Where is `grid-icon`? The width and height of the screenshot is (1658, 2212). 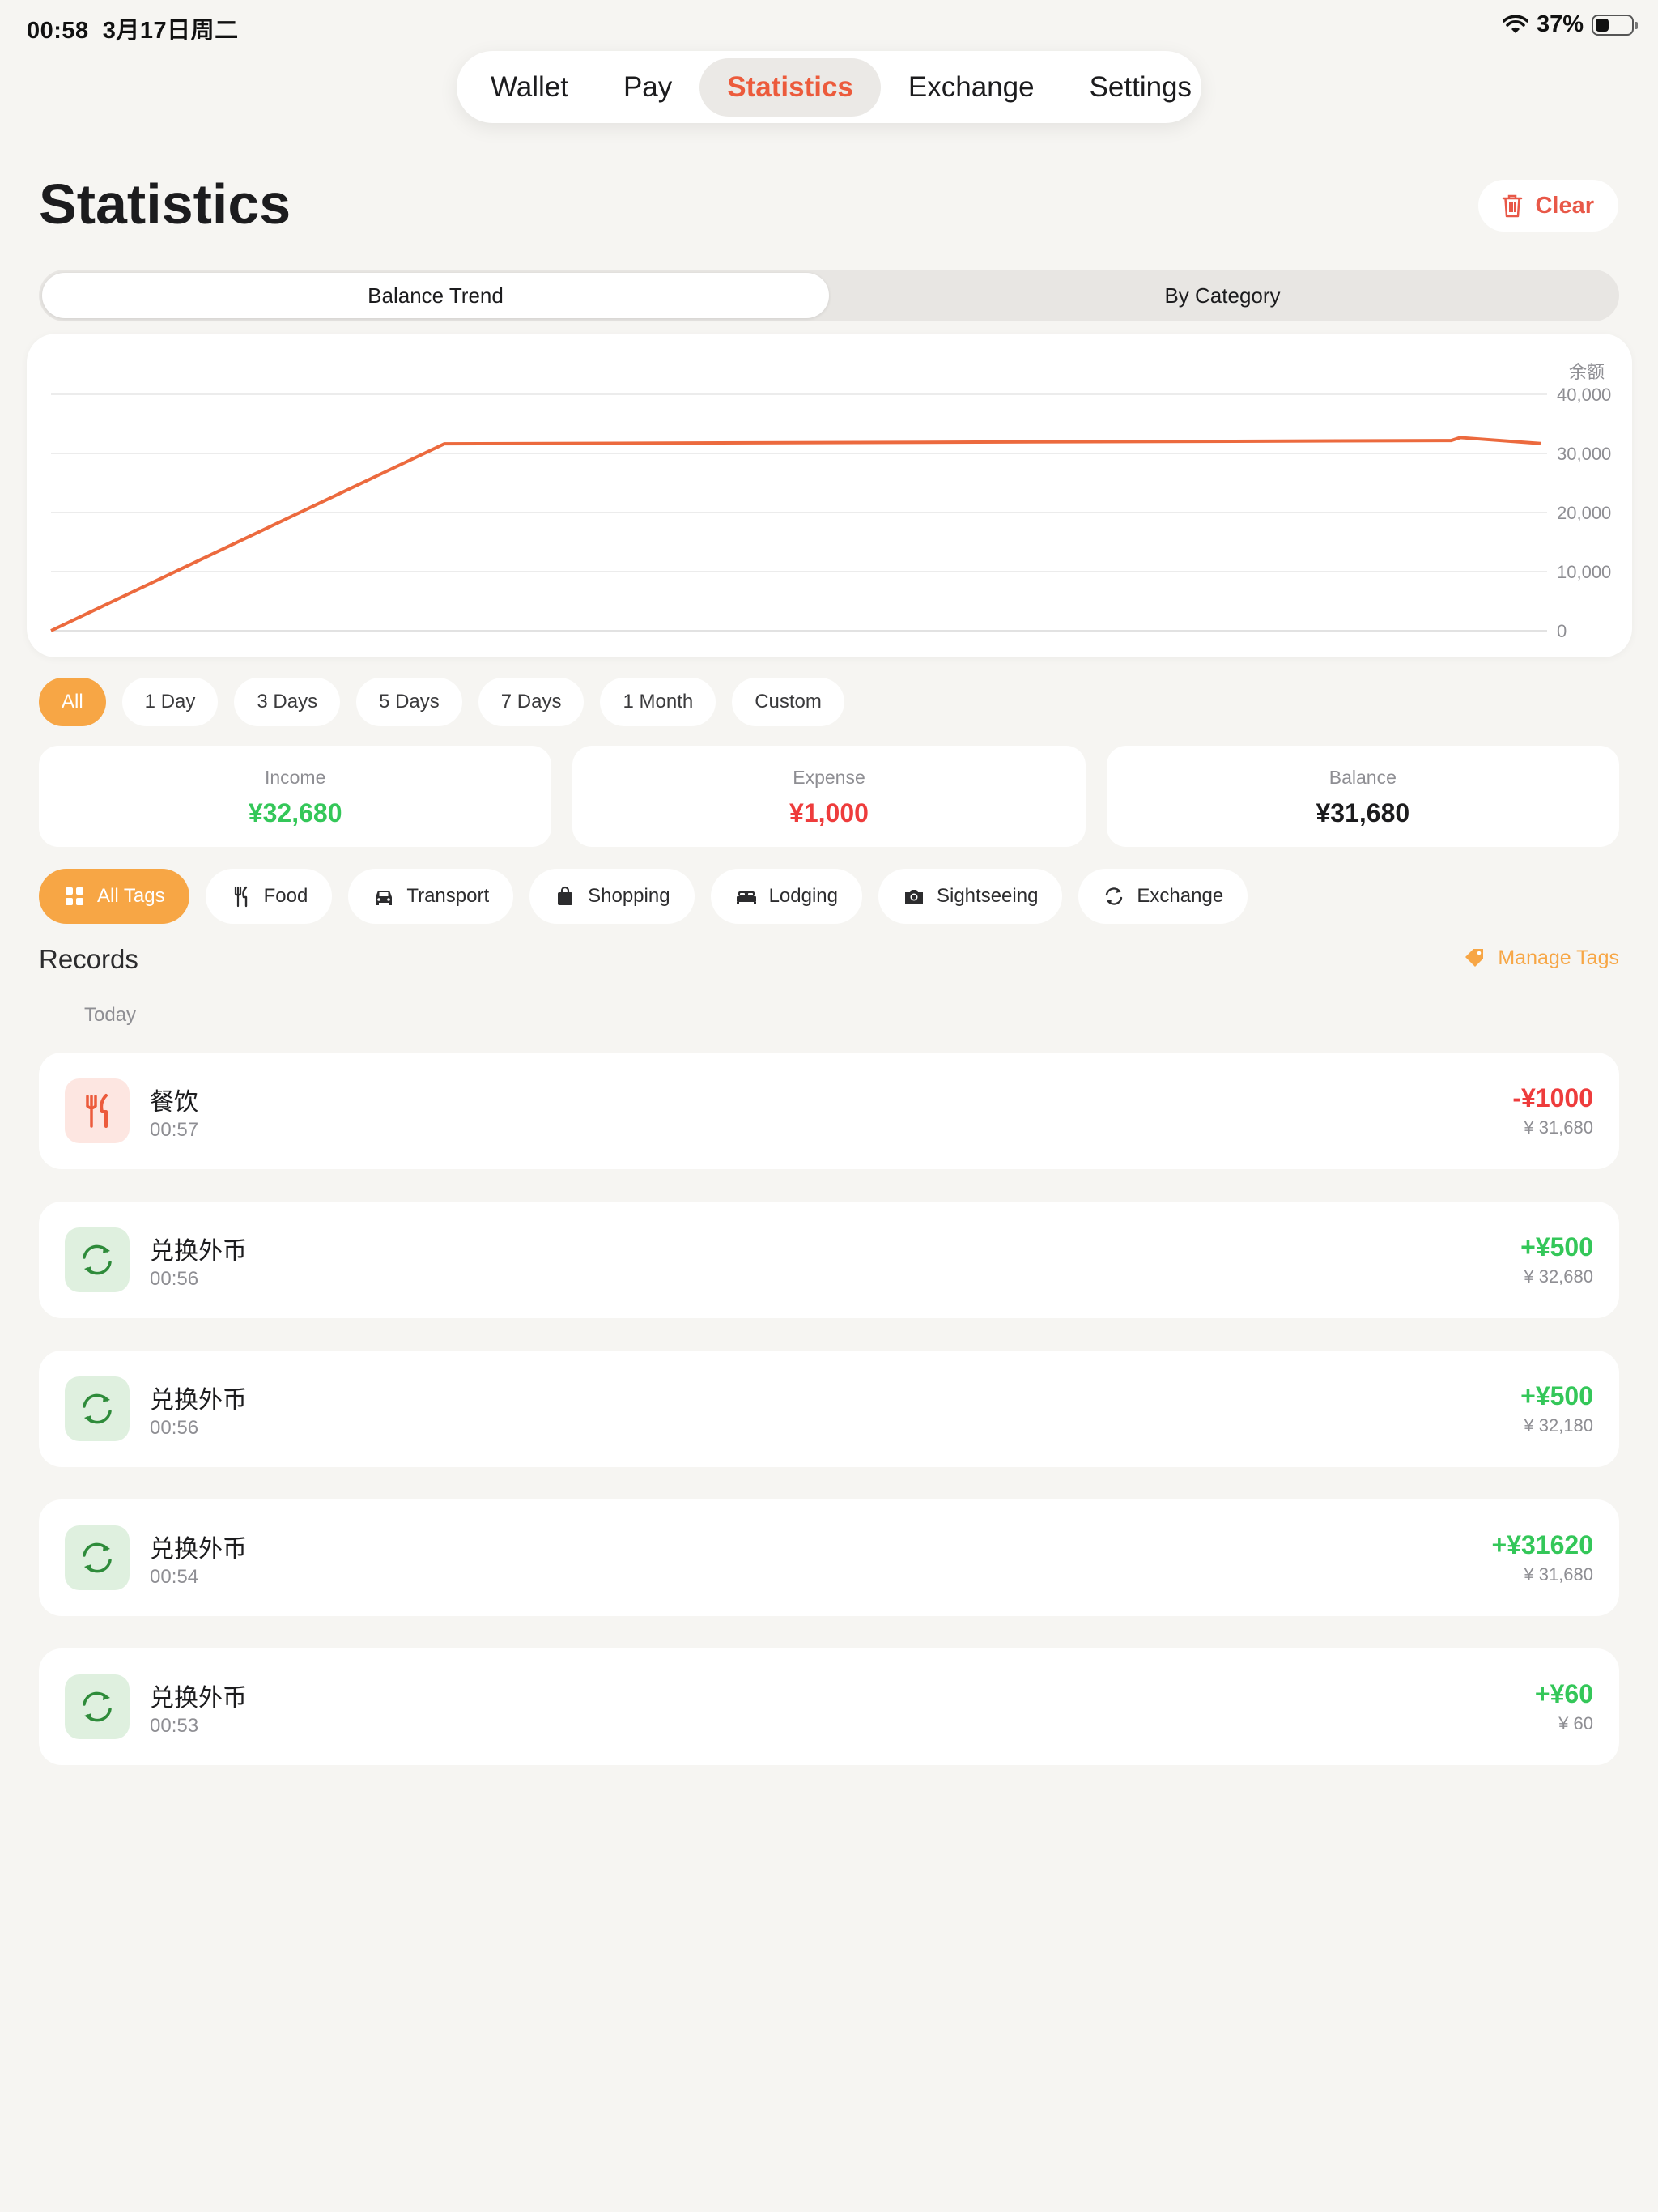
grid-icon is located at coordinates (74, 896).